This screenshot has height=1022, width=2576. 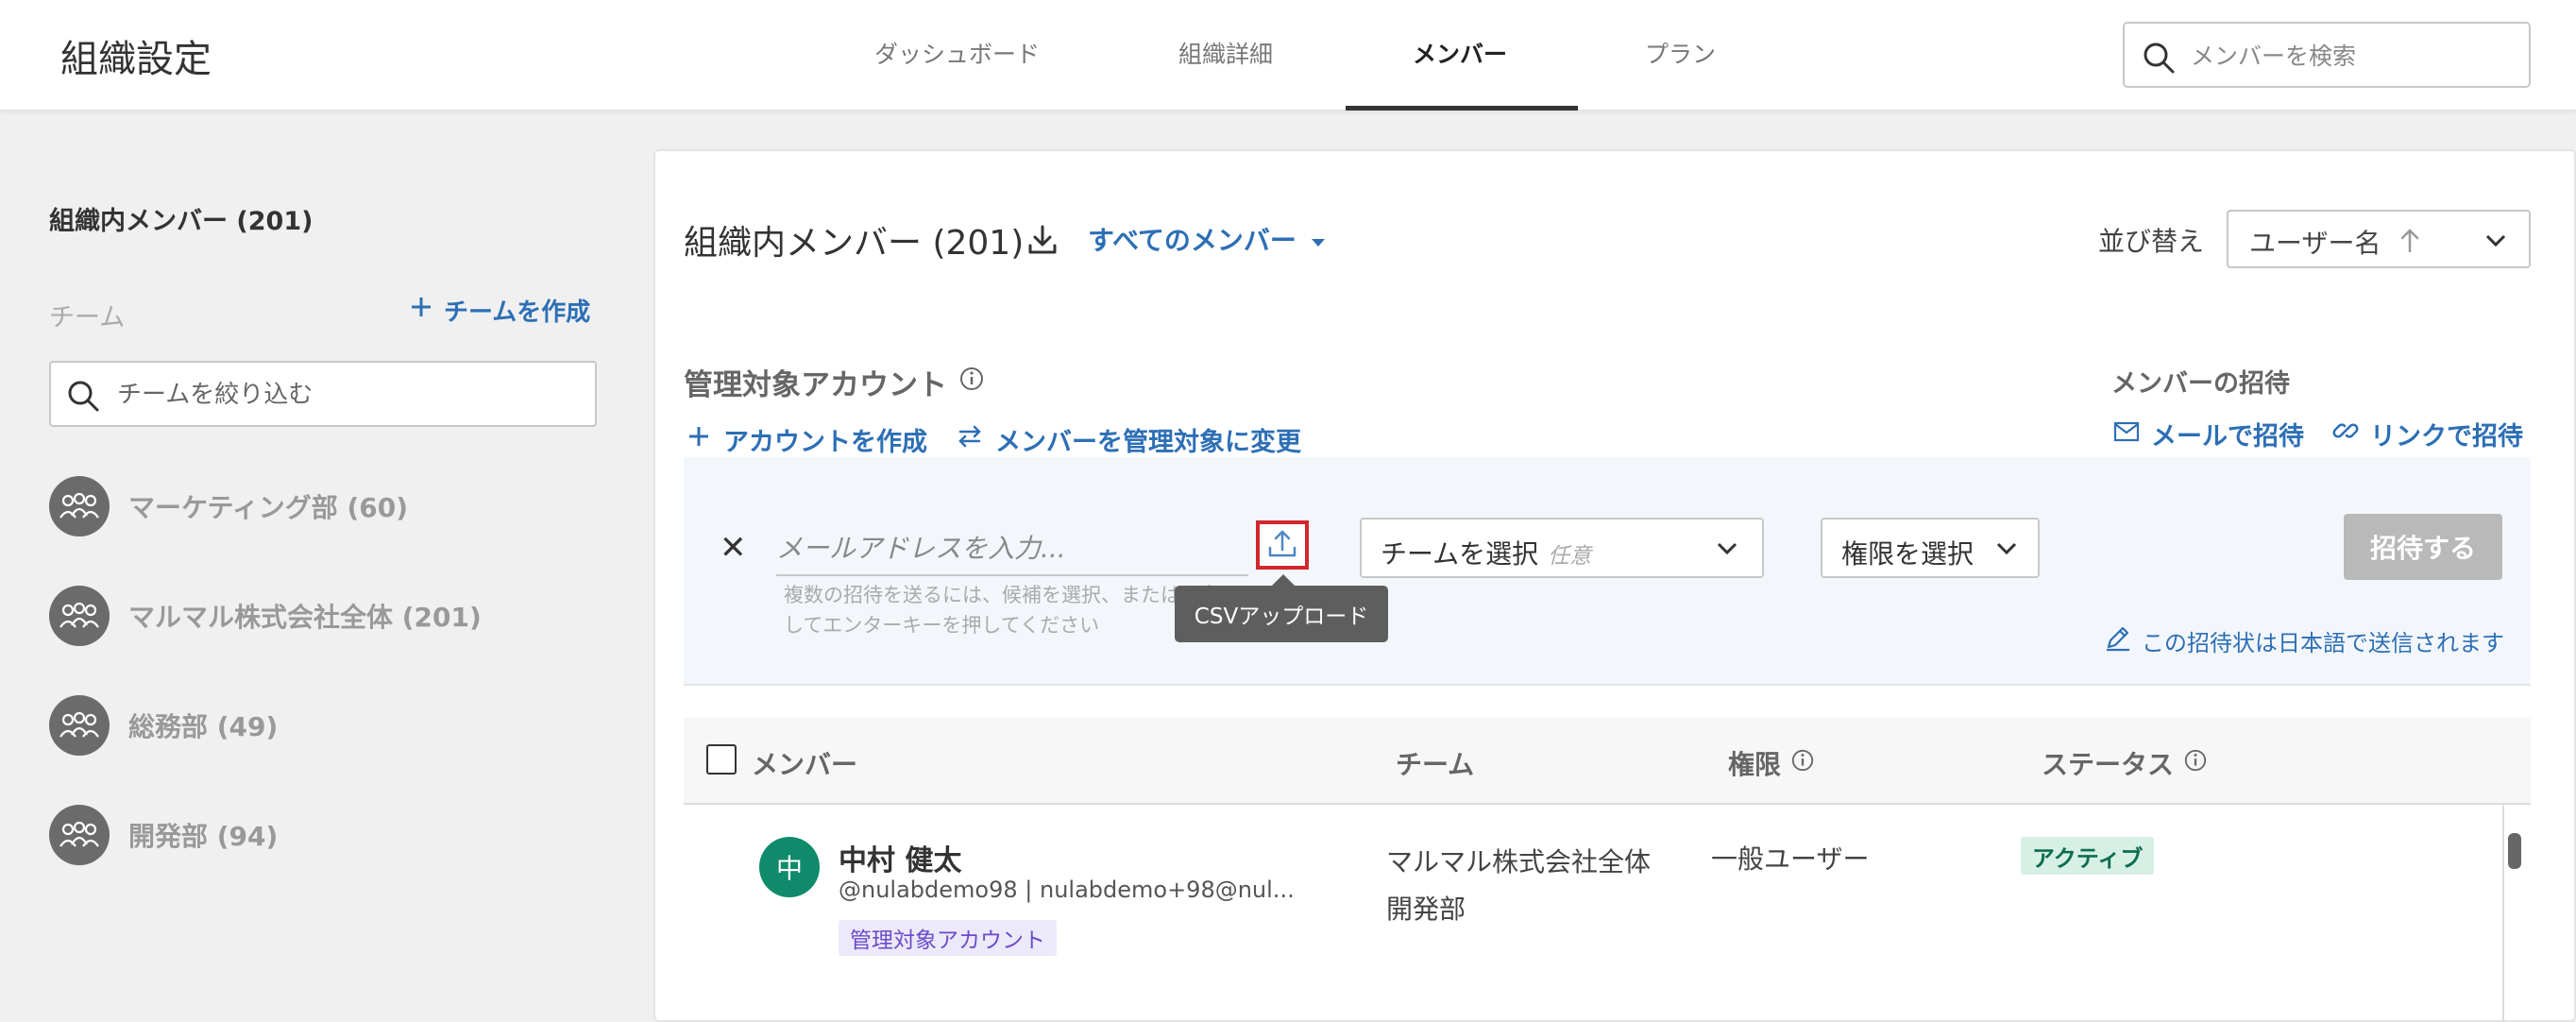 I want to click on member-filter-label: すべてのメンバー, so click(x=1192, y=241).